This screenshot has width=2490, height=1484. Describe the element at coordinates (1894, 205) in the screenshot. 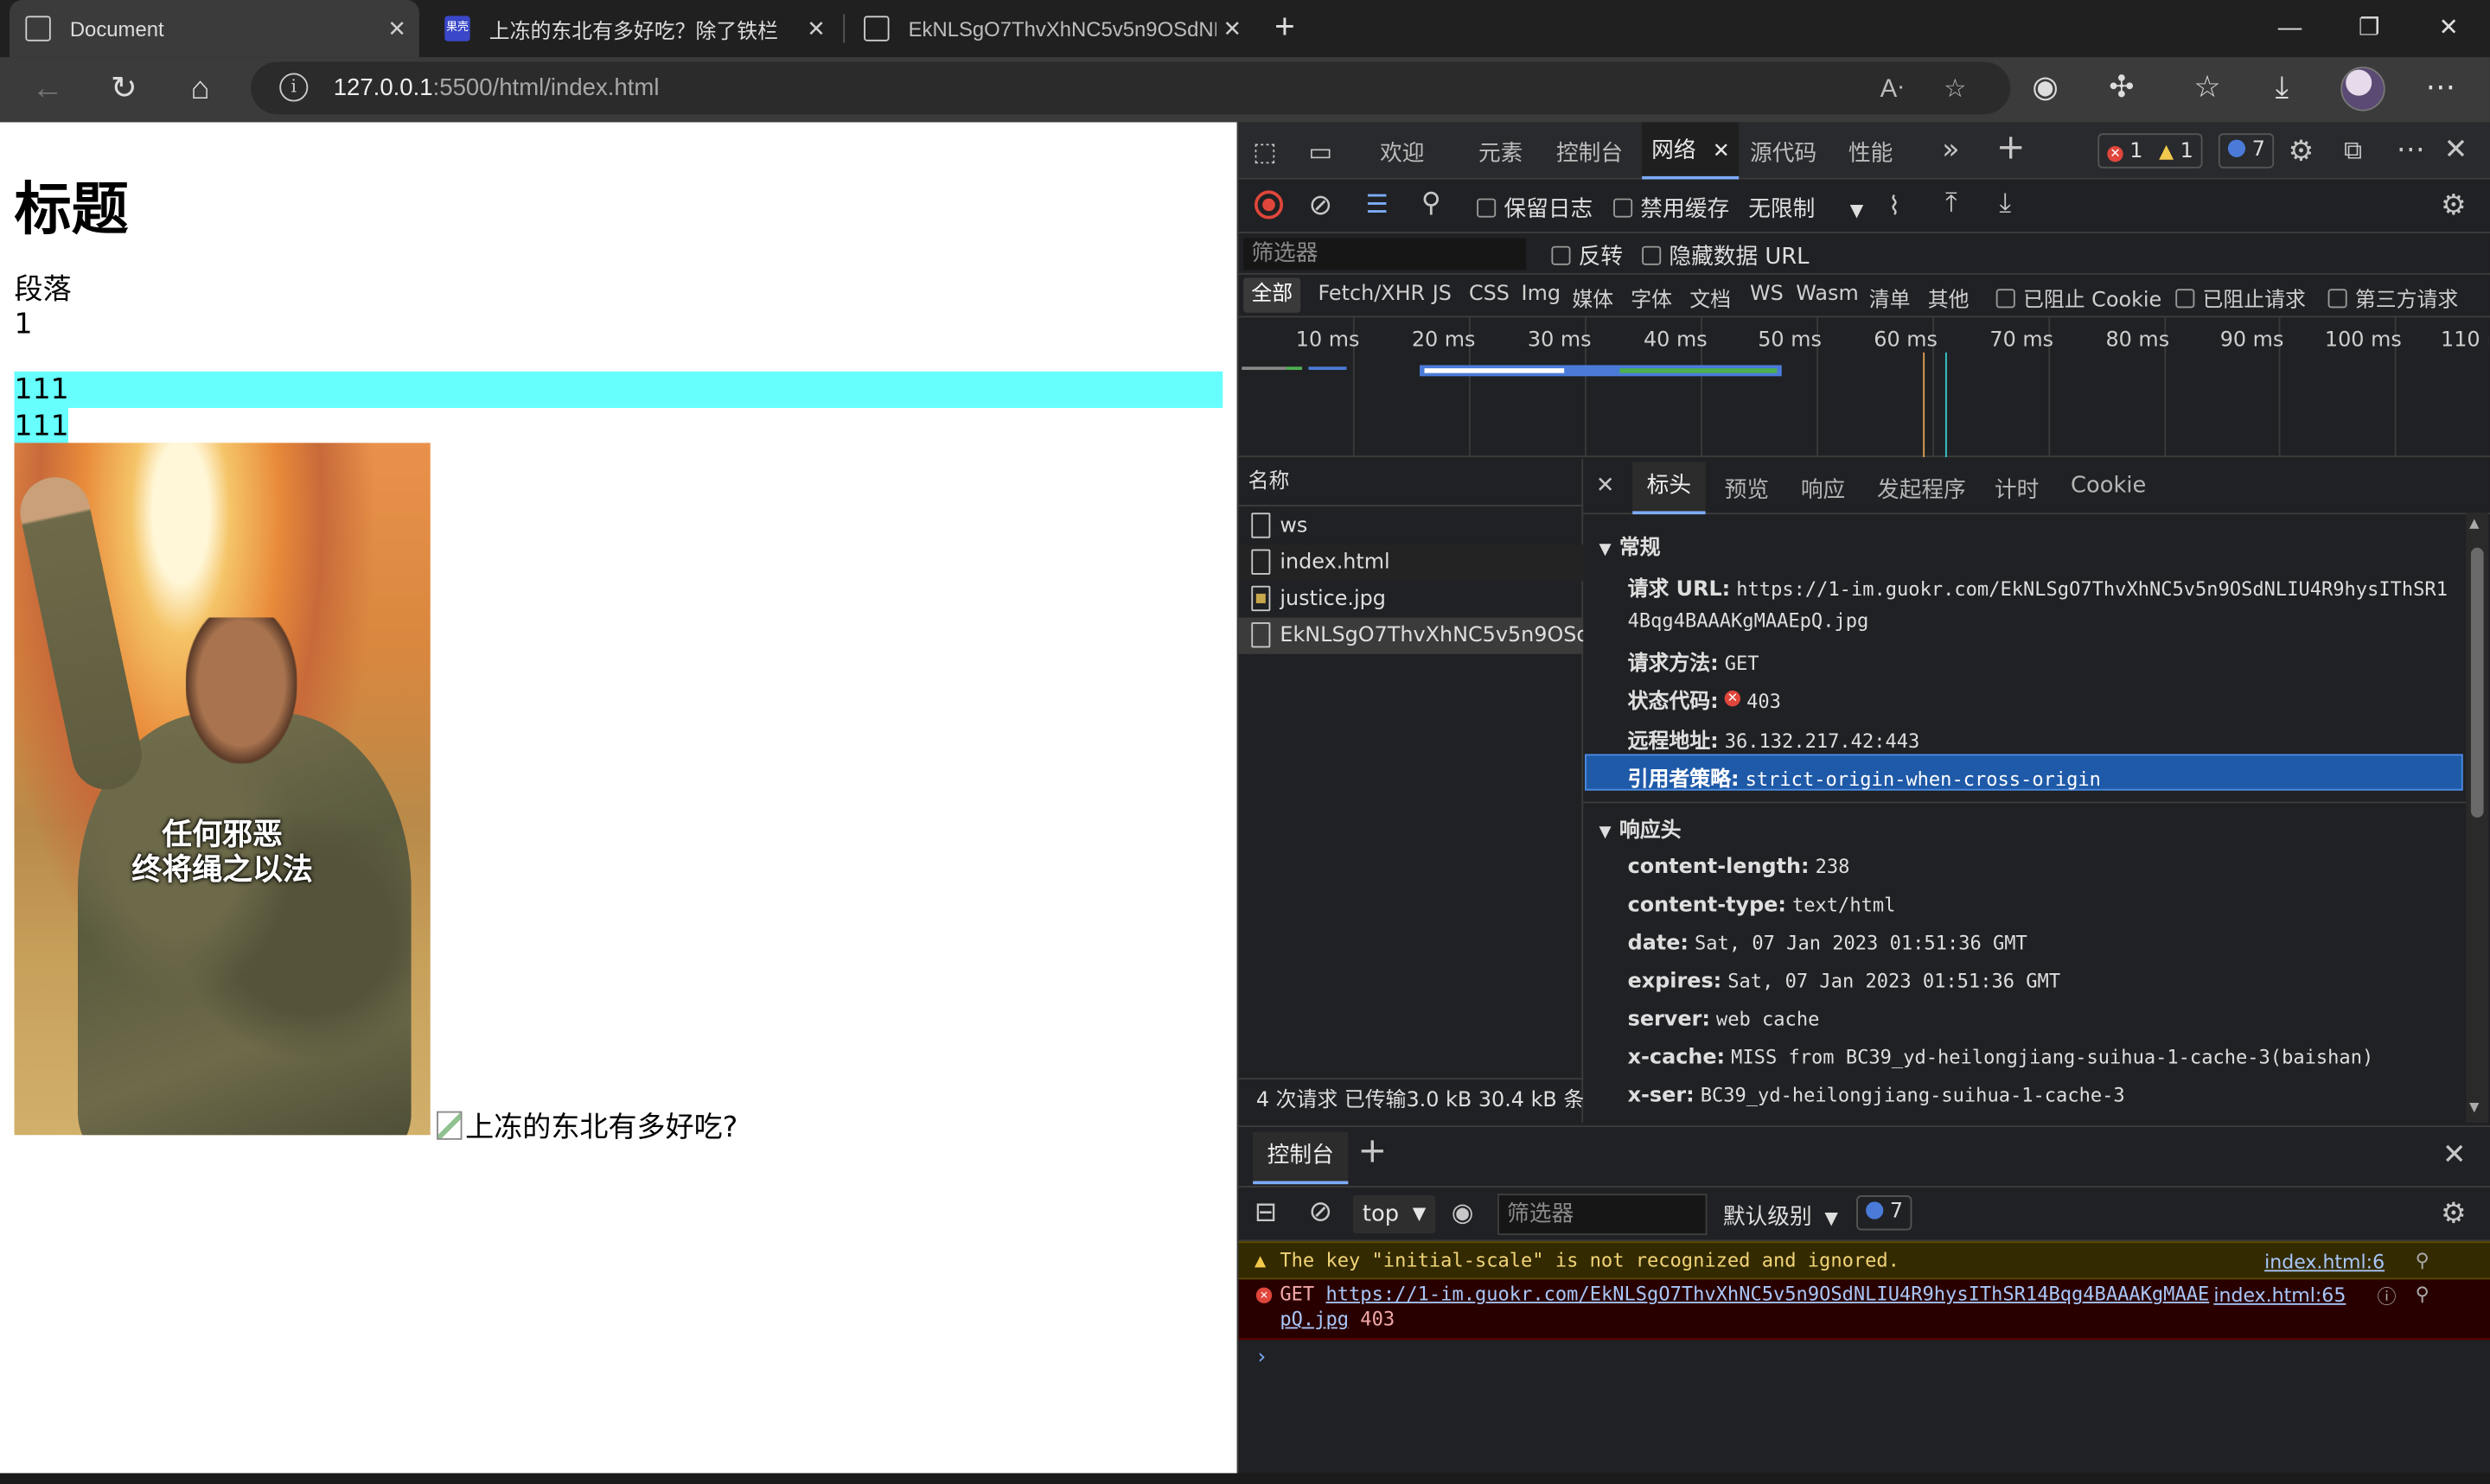

I see `network-conditions-icon: ⌇` at that location.